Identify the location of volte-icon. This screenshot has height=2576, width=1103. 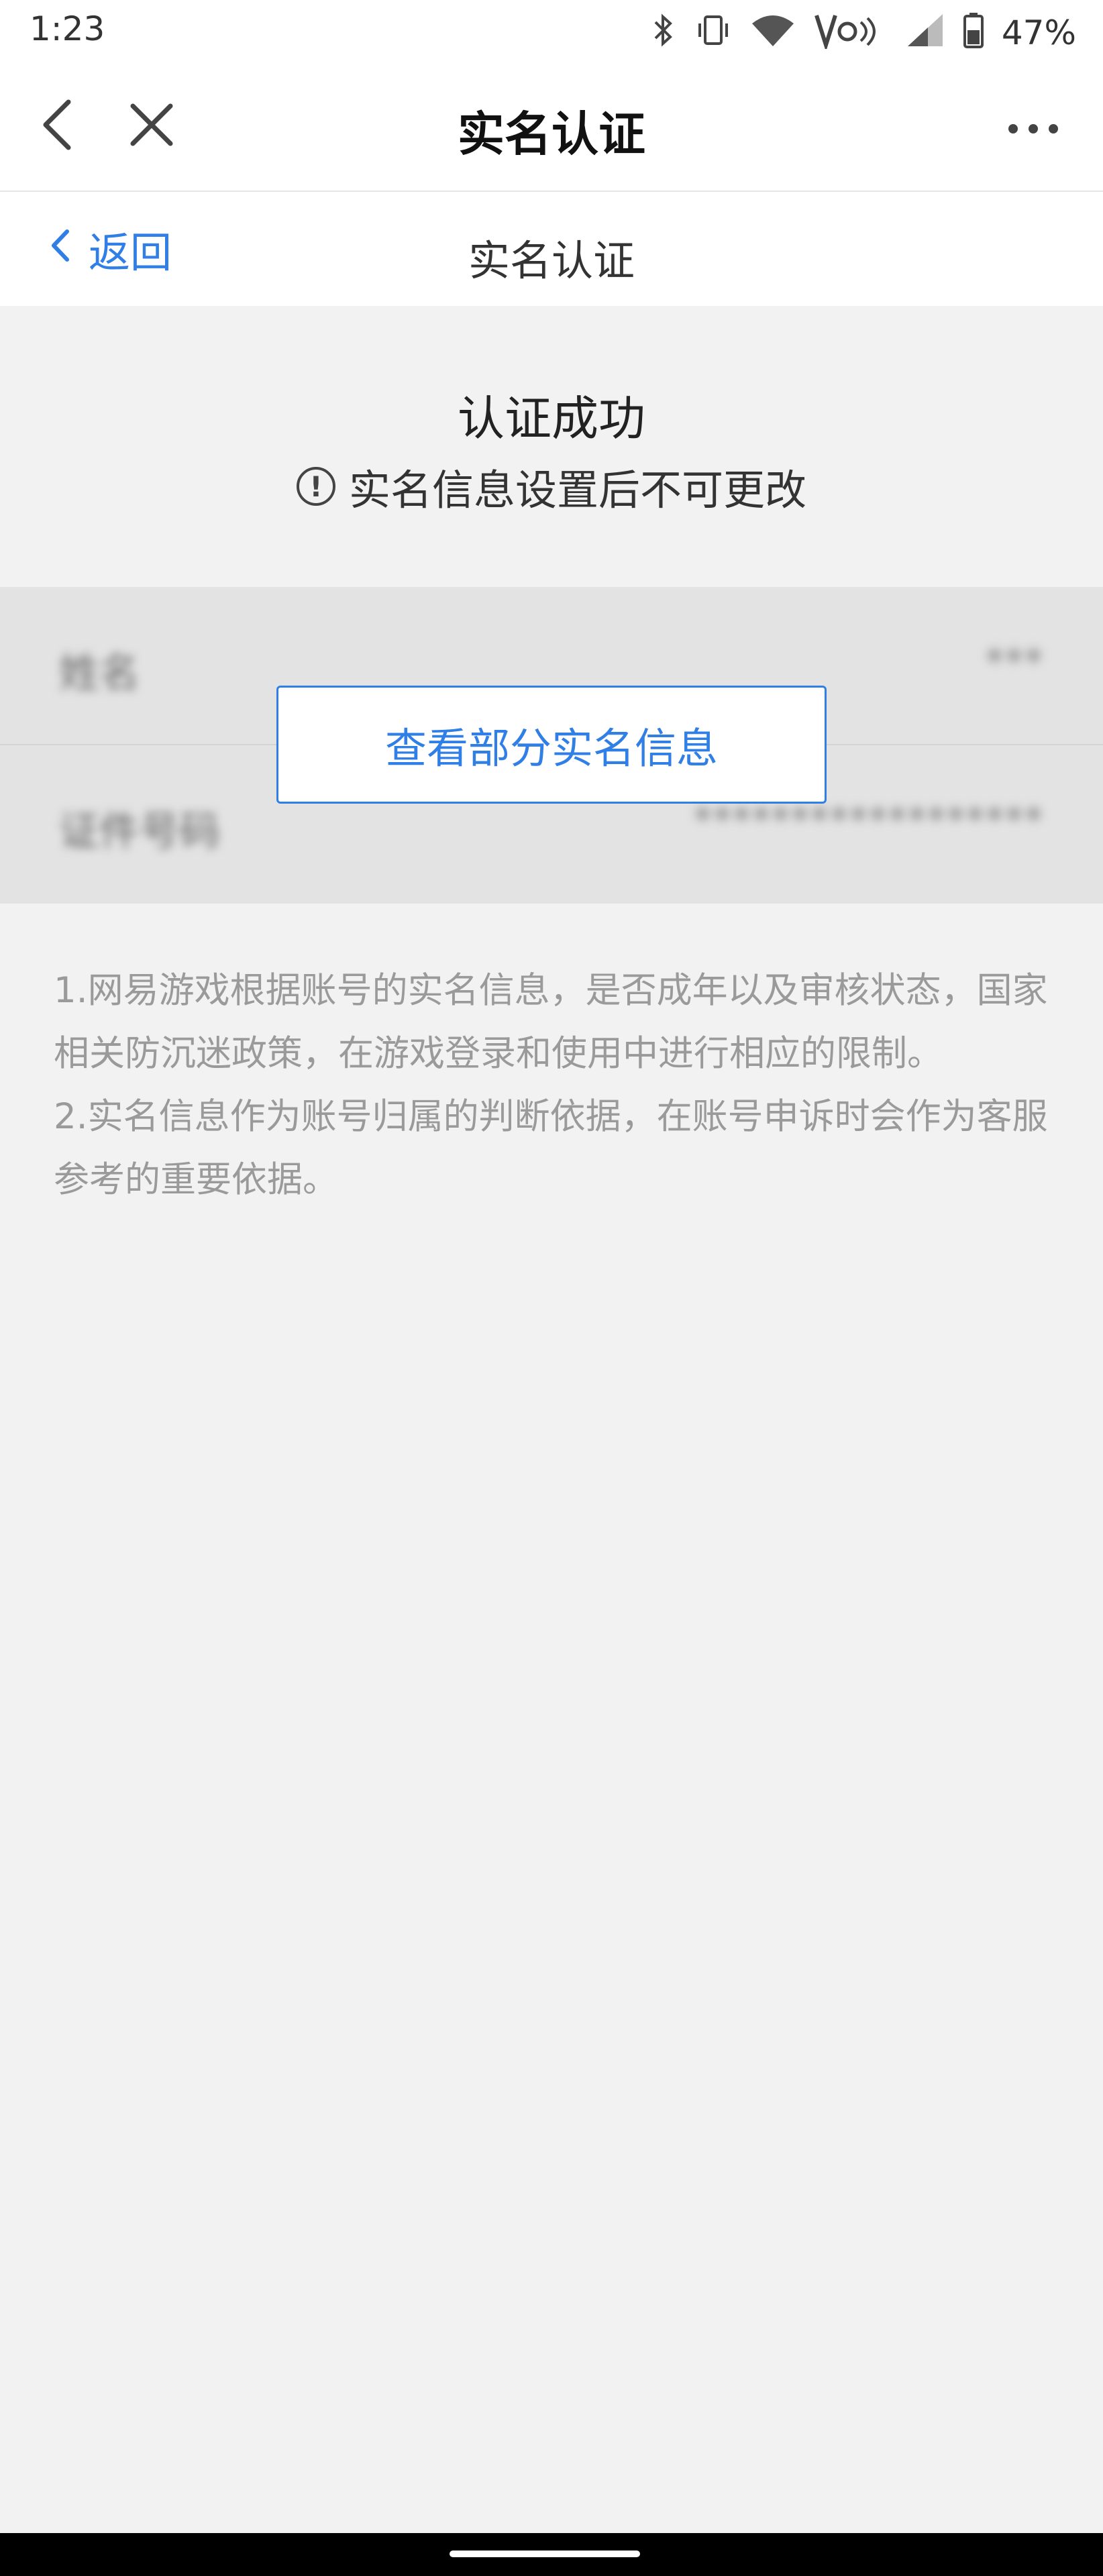
(851, 32).